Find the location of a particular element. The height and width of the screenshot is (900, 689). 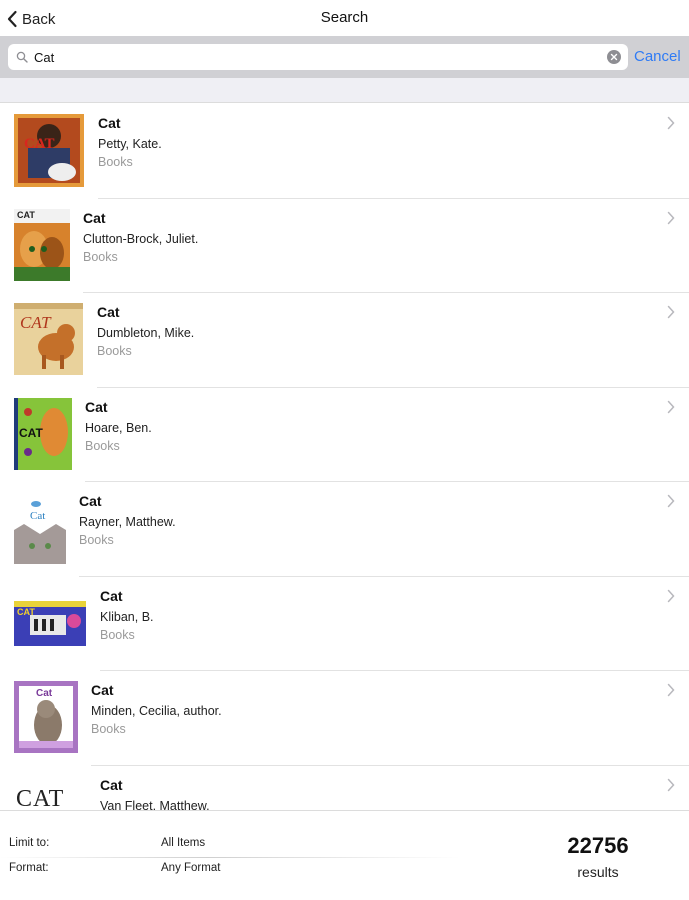

list-item: CAT Cat Hoare, Ben. Books is located at coordinates (344, 434).